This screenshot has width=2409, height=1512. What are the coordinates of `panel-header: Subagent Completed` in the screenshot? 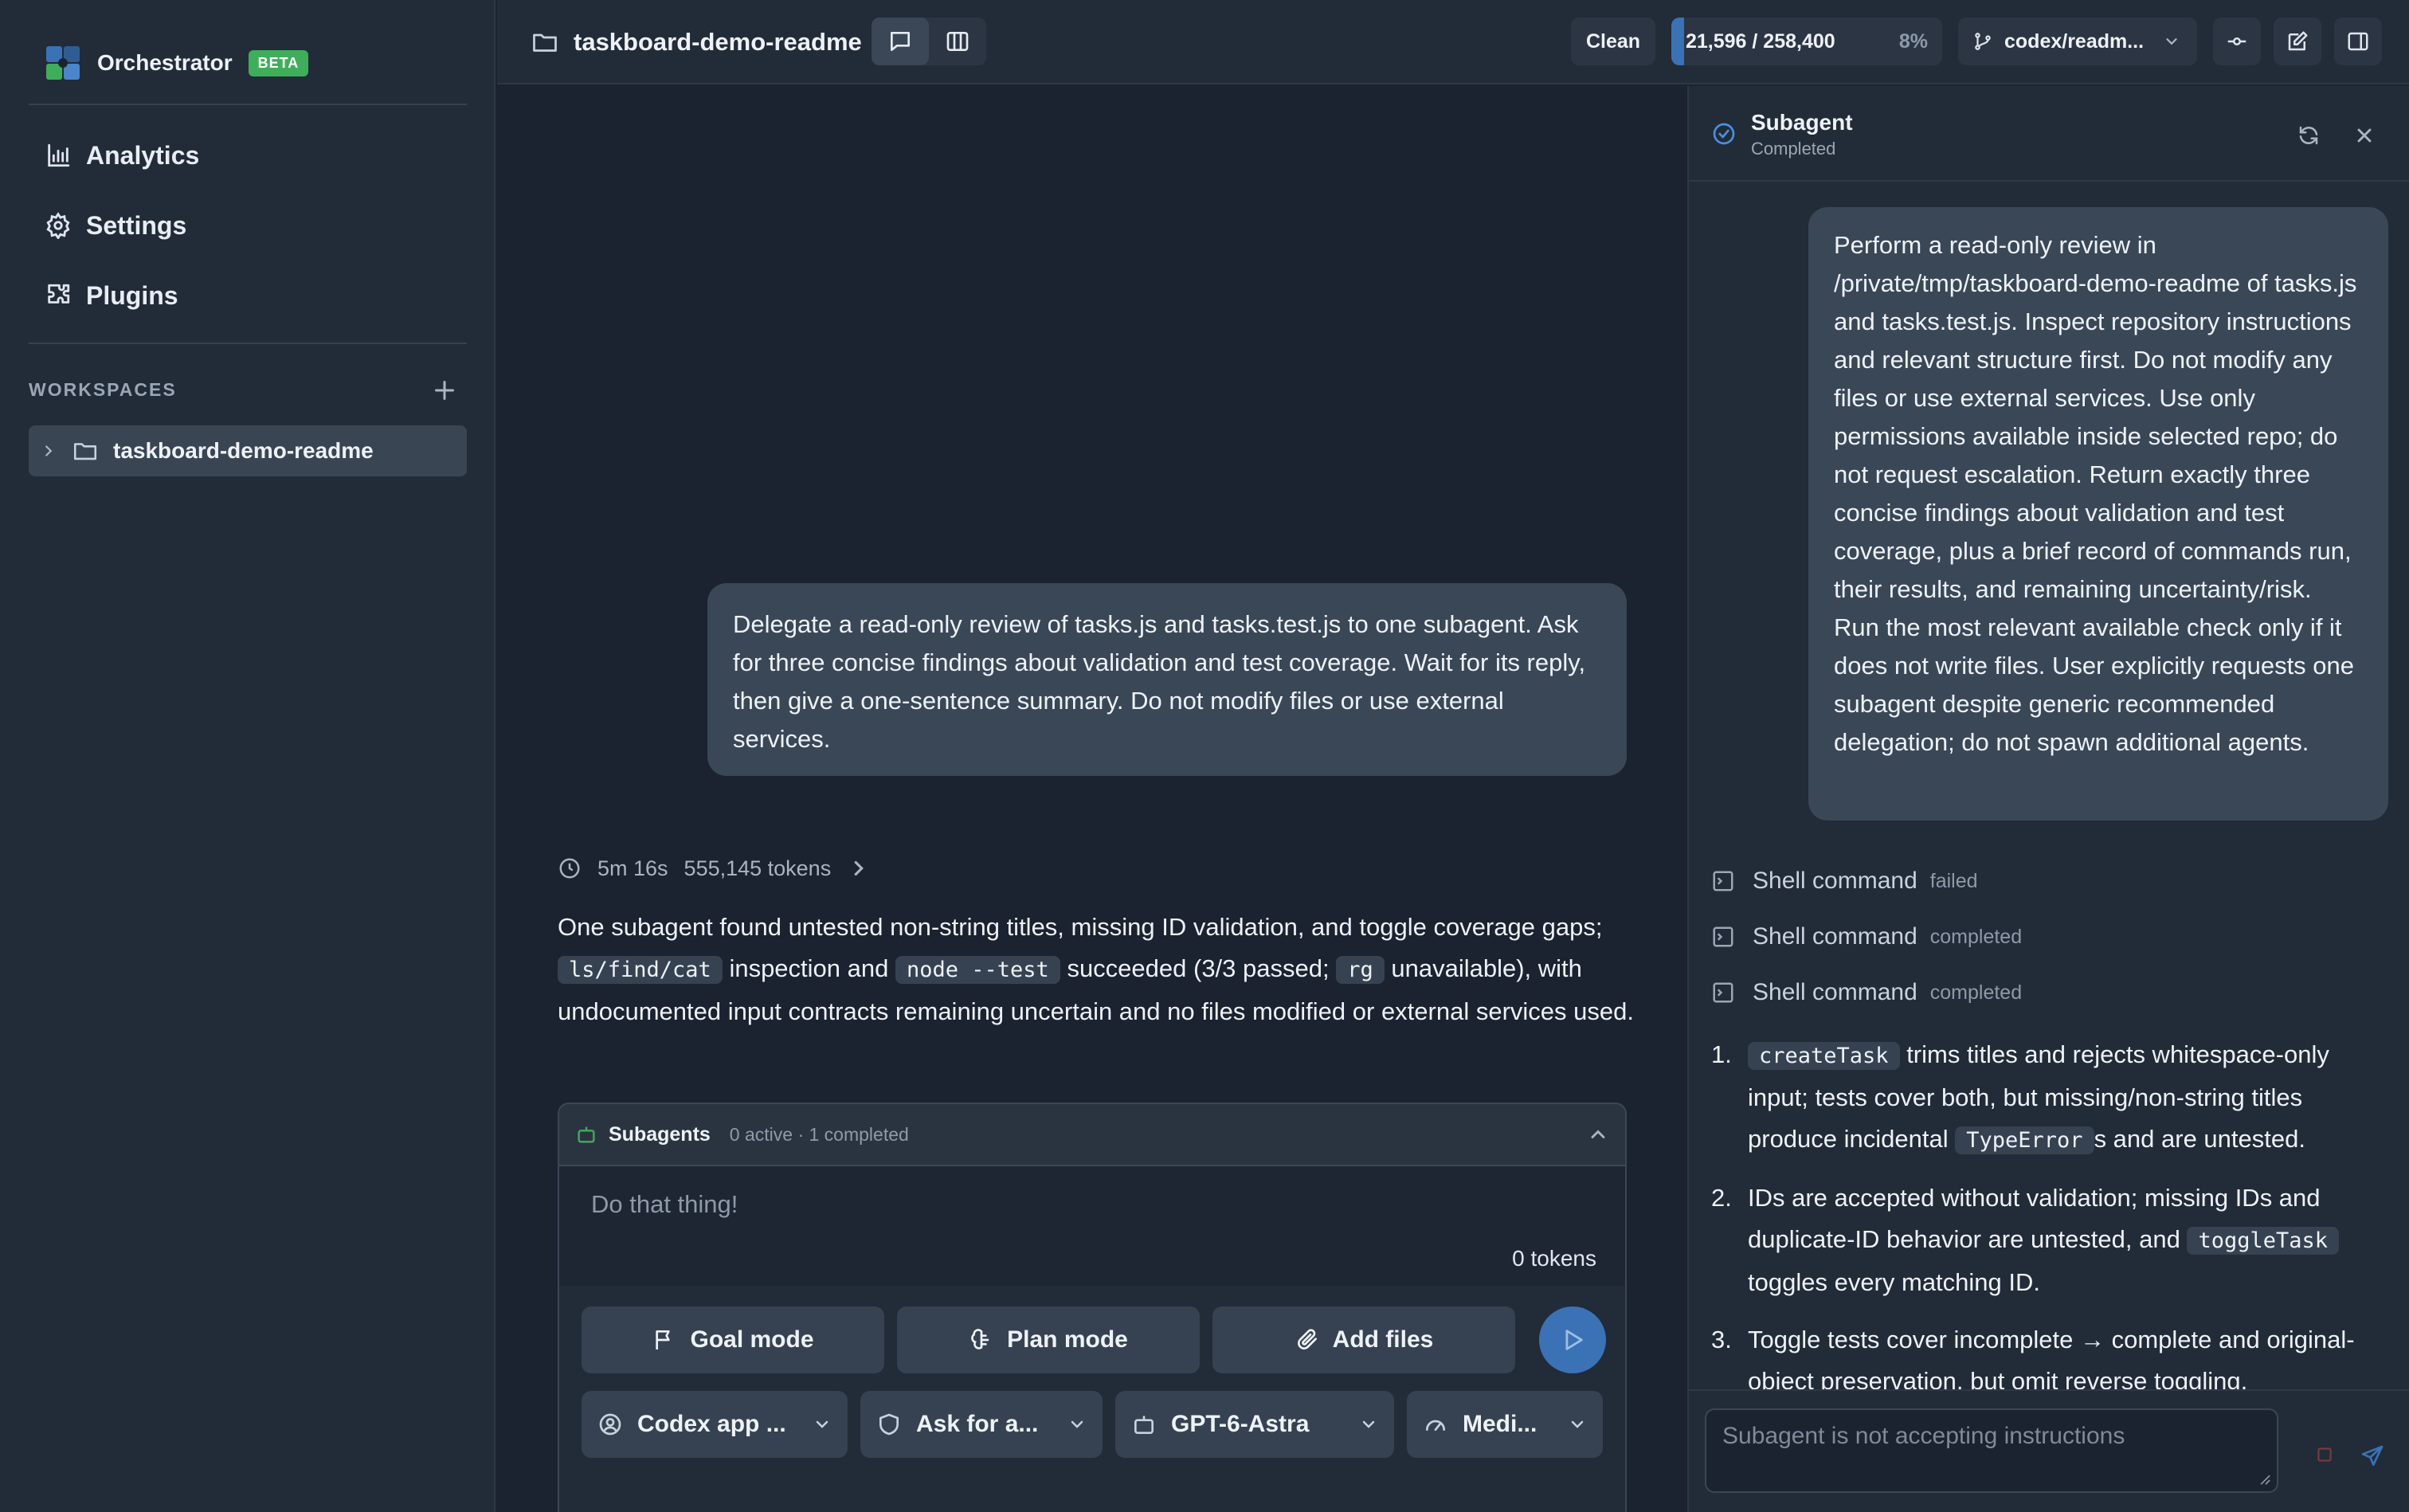 It's located at (1782, 135).